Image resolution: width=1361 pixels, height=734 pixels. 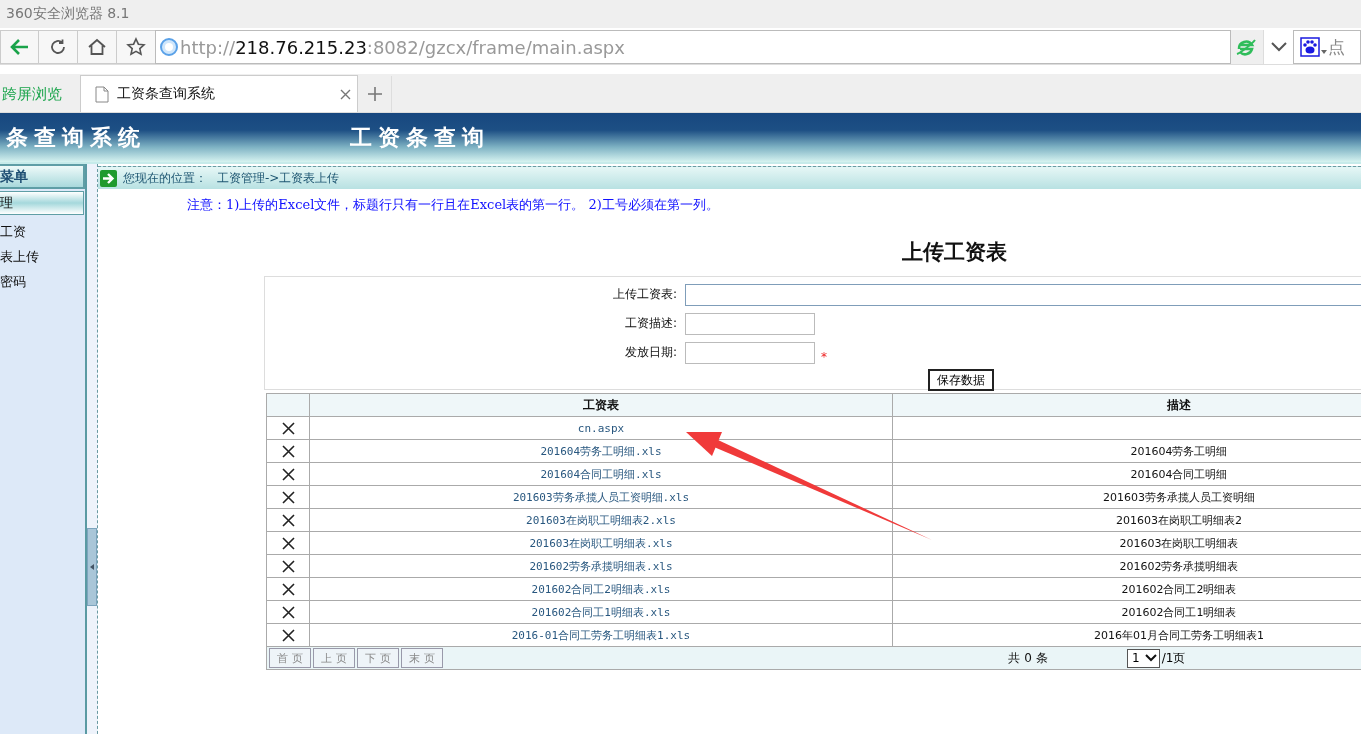 I want to click on window-title: 360安全浏览器 8.1, so click(x=68, y=14).